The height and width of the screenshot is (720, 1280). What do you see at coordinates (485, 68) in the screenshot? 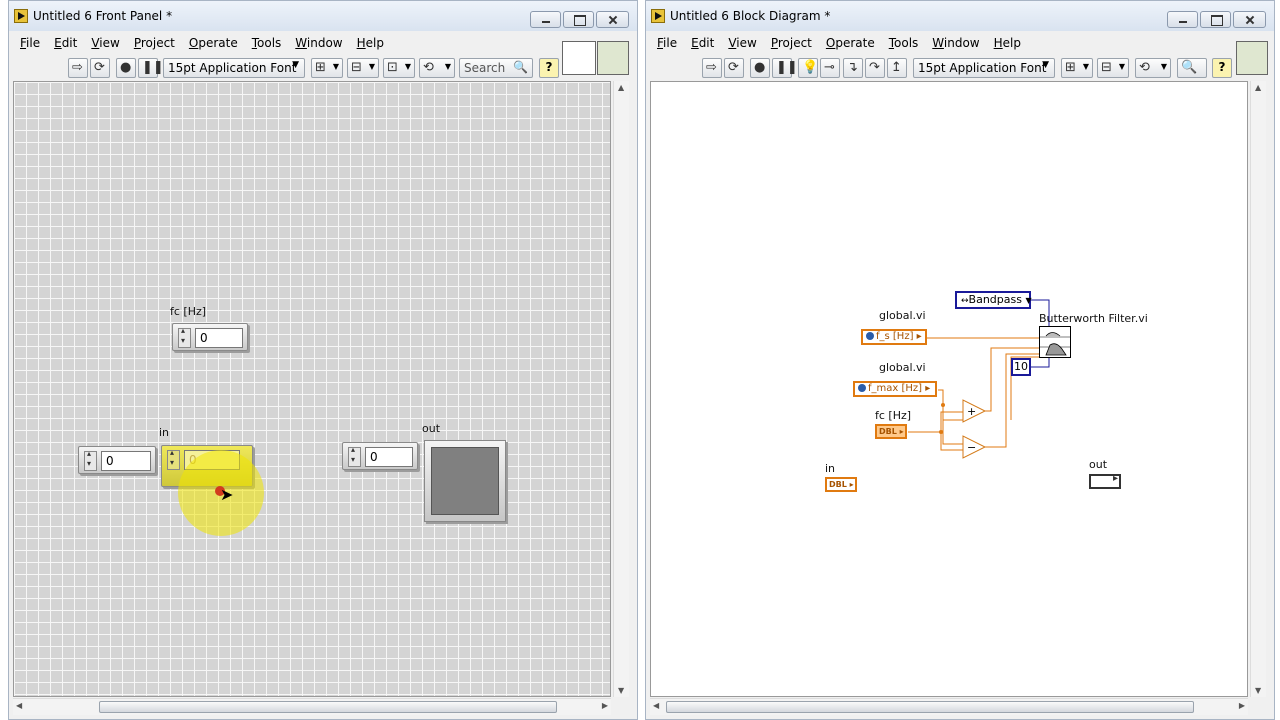
I see `search-placeholder: Search` at bounding box center [485, 68].